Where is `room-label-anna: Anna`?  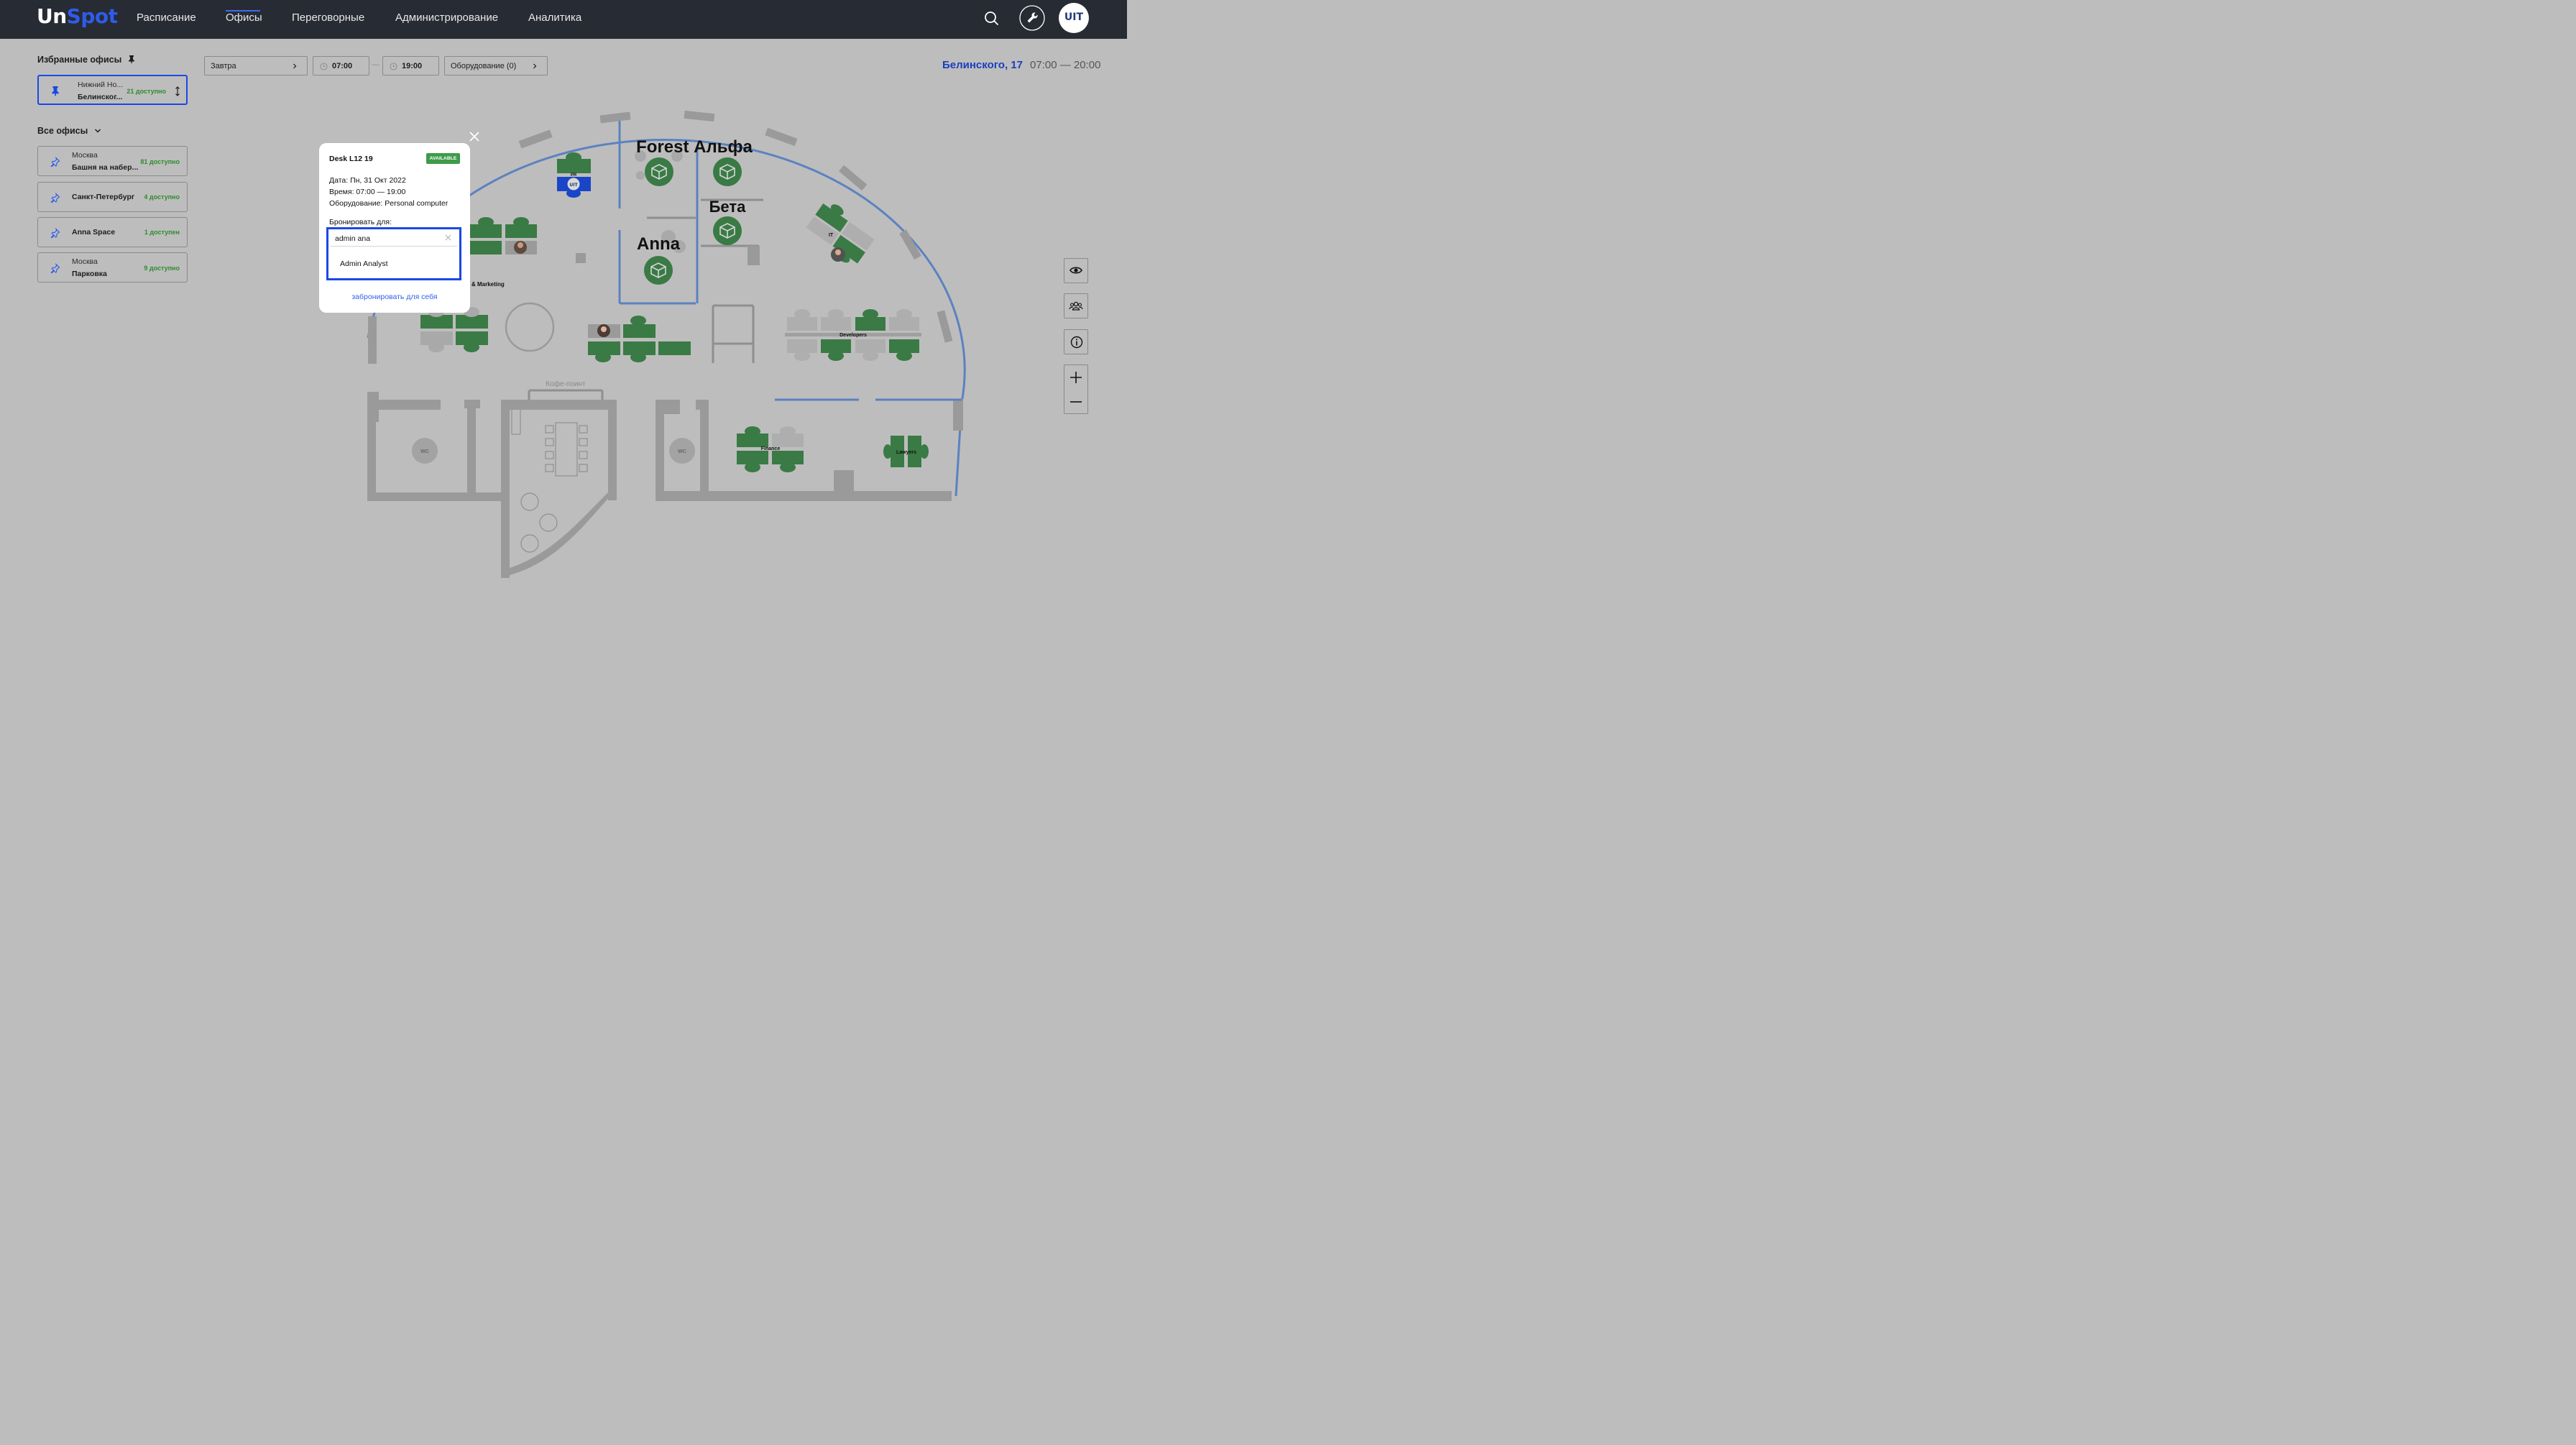 room-label-anna: Anna is located at coordinates (659, 244).